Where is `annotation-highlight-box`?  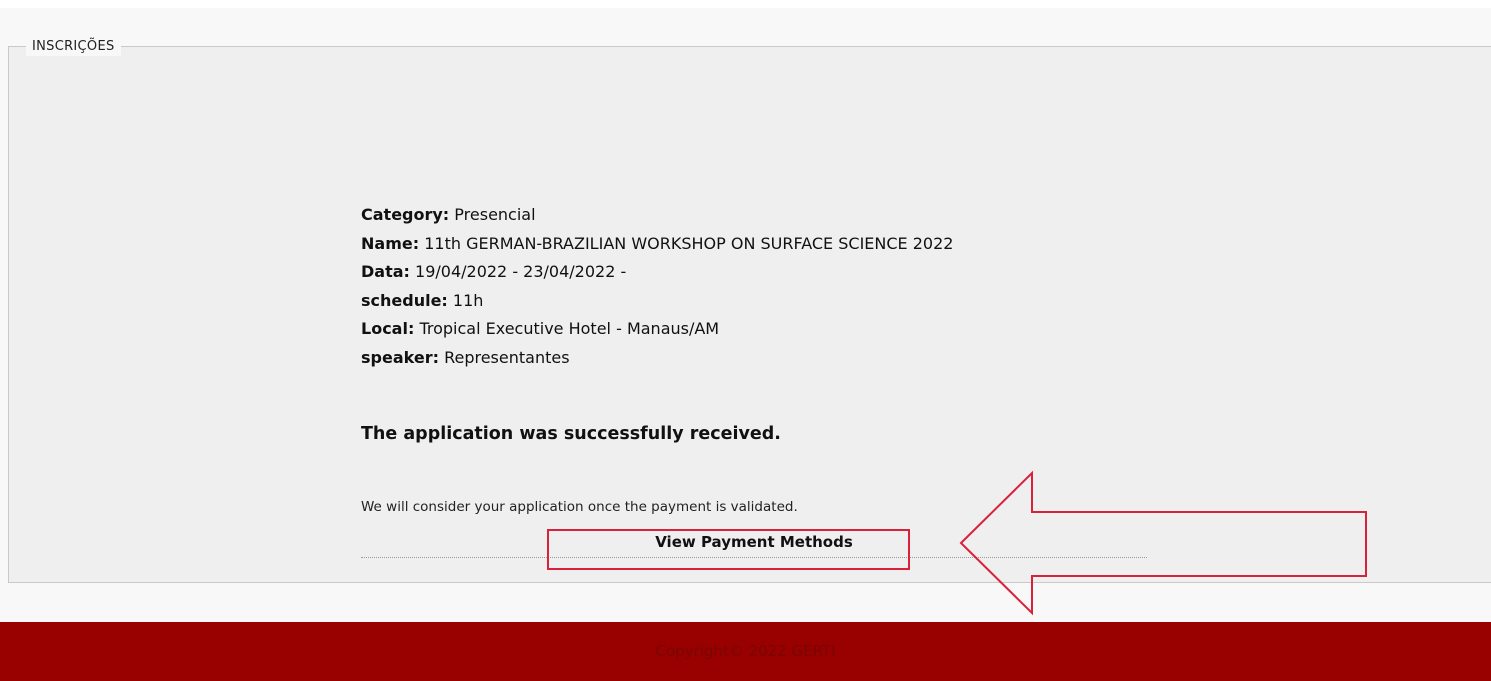 annotation-highlight-box is located at coordinates (728, 549).